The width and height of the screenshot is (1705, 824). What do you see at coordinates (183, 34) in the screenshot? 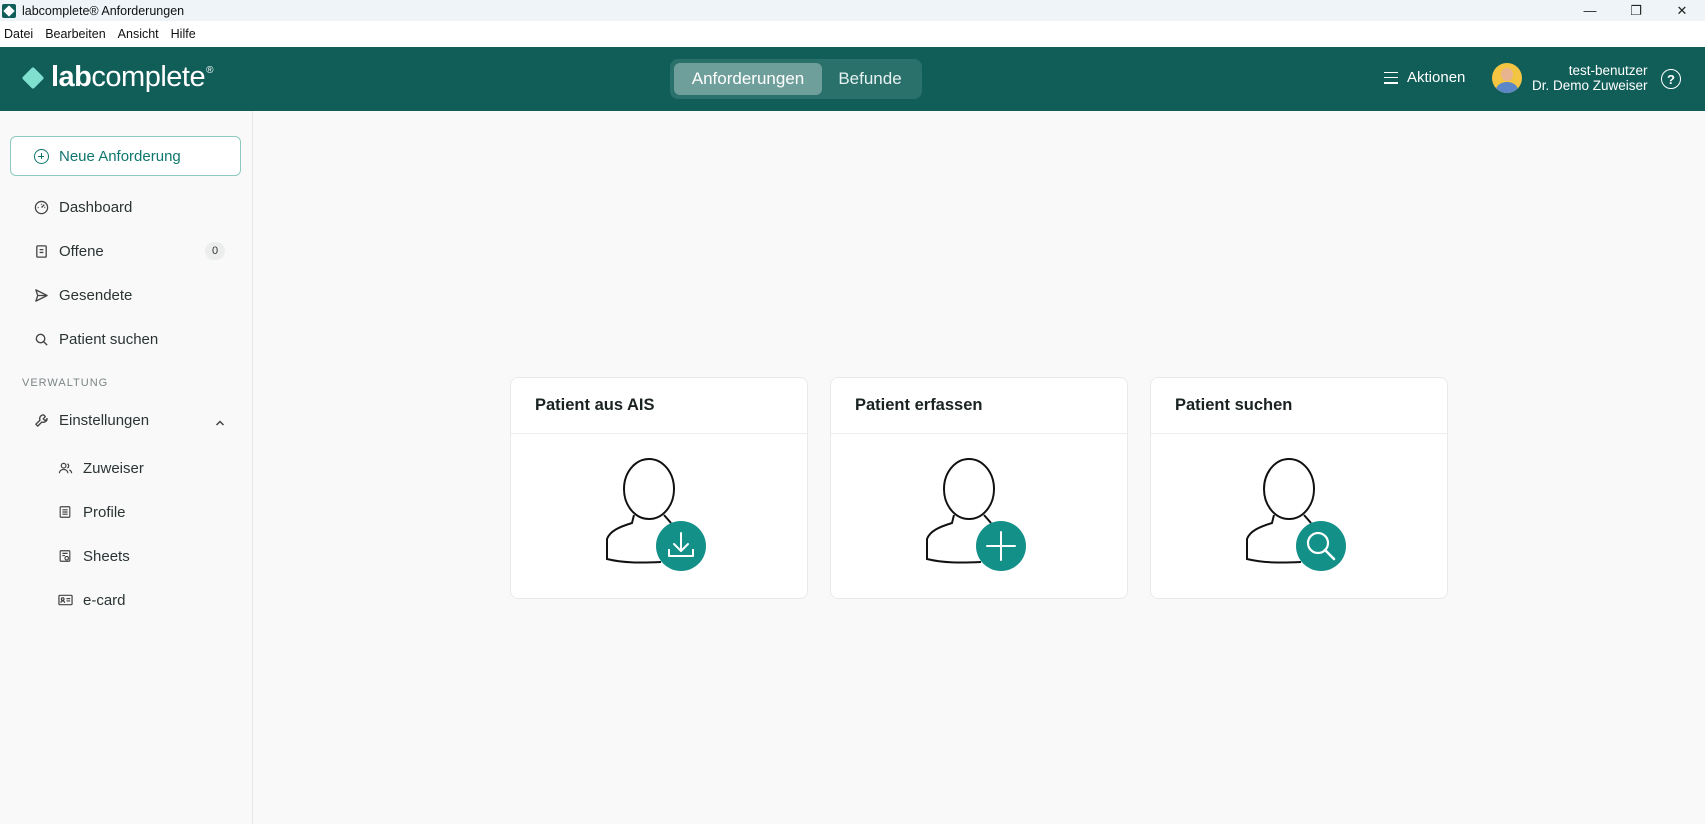
I see `menu-hilfe: Hilfe` at bounding box center [183, 34].